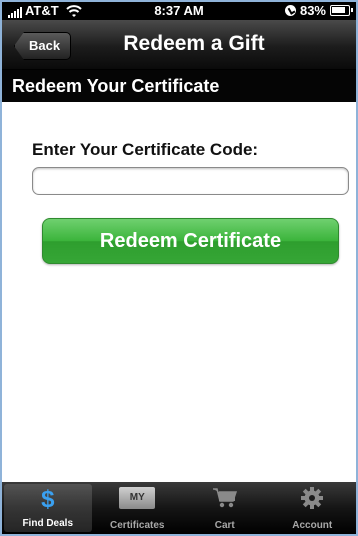 The width and height of the screenshot is (358, 536). What do you see at coordinates (48, 523) in the screenshot?
I see `tab-label: Find Deals` at bounding box center [48, 523].